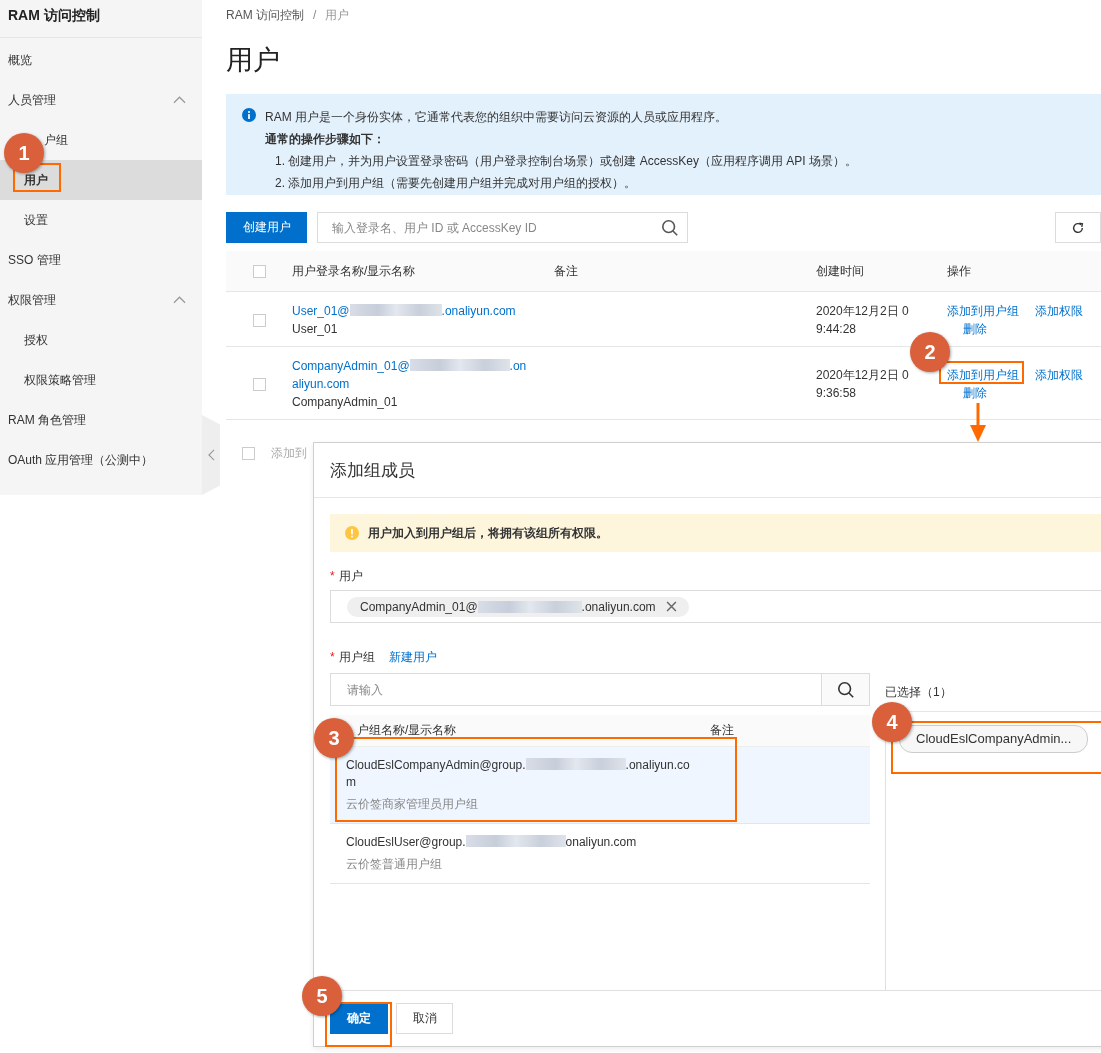 This screenshot has height=1053, width=1101. What do you see at coordinates (394, 864) in the screenshot?
I see `group-display-name: 云价签普通用户组` at bounding box center [394, 864].